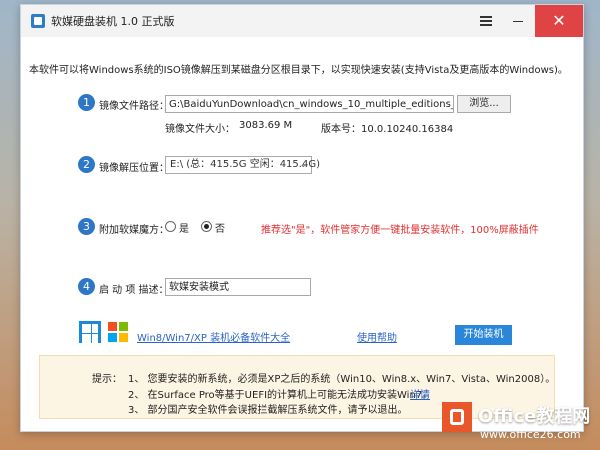 Image resolution: width=600 pixels, height=450 pixels. I want to click on tips-heading: 提示：, so click(107, 379).